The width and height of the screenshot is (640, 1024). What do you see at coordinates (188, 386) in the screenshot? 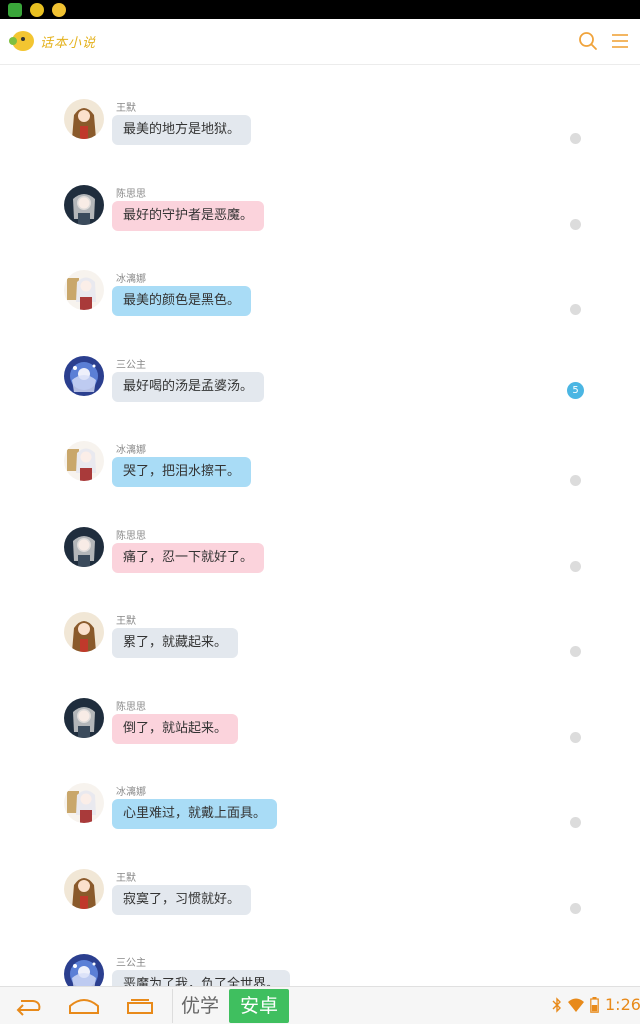
I see `message-bubble: 最好喝的汤是孟婆汤。` at bounding box center [188, 386].